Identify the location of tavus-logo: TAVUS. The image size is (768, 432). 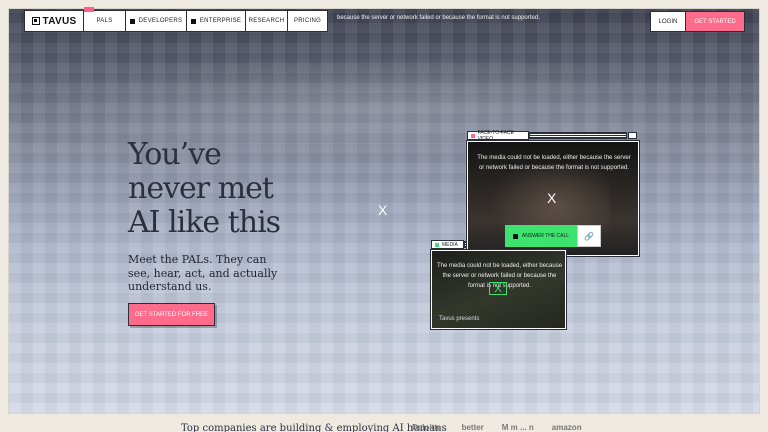
(54, 21).